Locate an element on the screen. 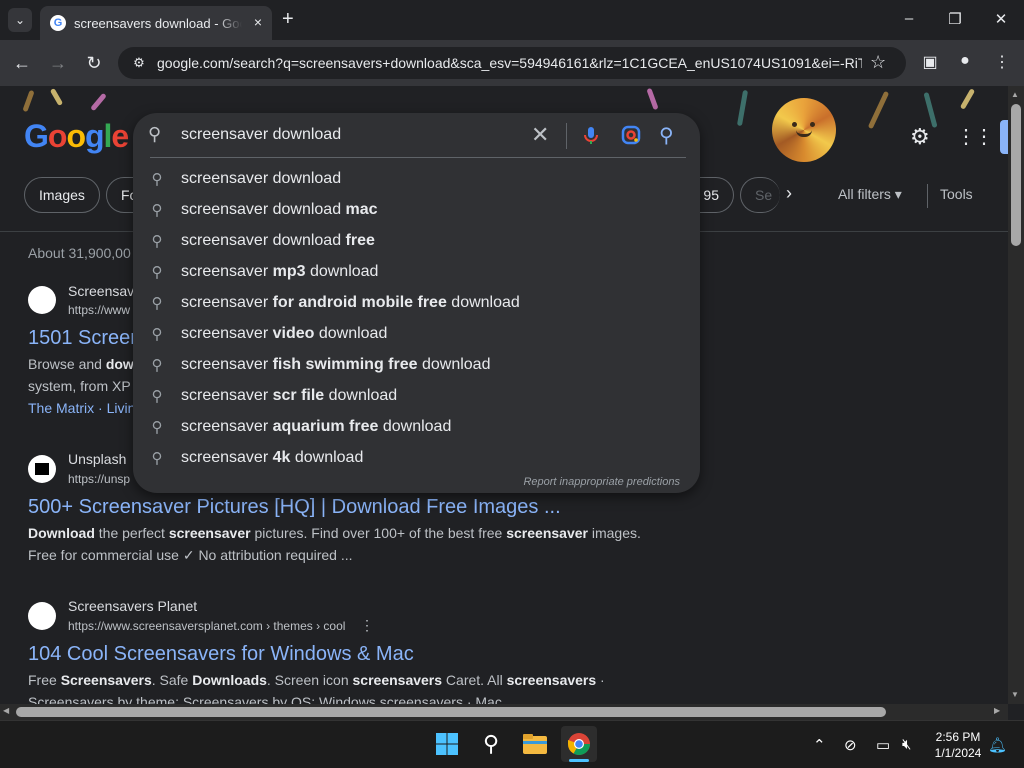 This screenshot has width=1024, height=768. clear-search-icon: ✕ is located at coordinates (540, 135).